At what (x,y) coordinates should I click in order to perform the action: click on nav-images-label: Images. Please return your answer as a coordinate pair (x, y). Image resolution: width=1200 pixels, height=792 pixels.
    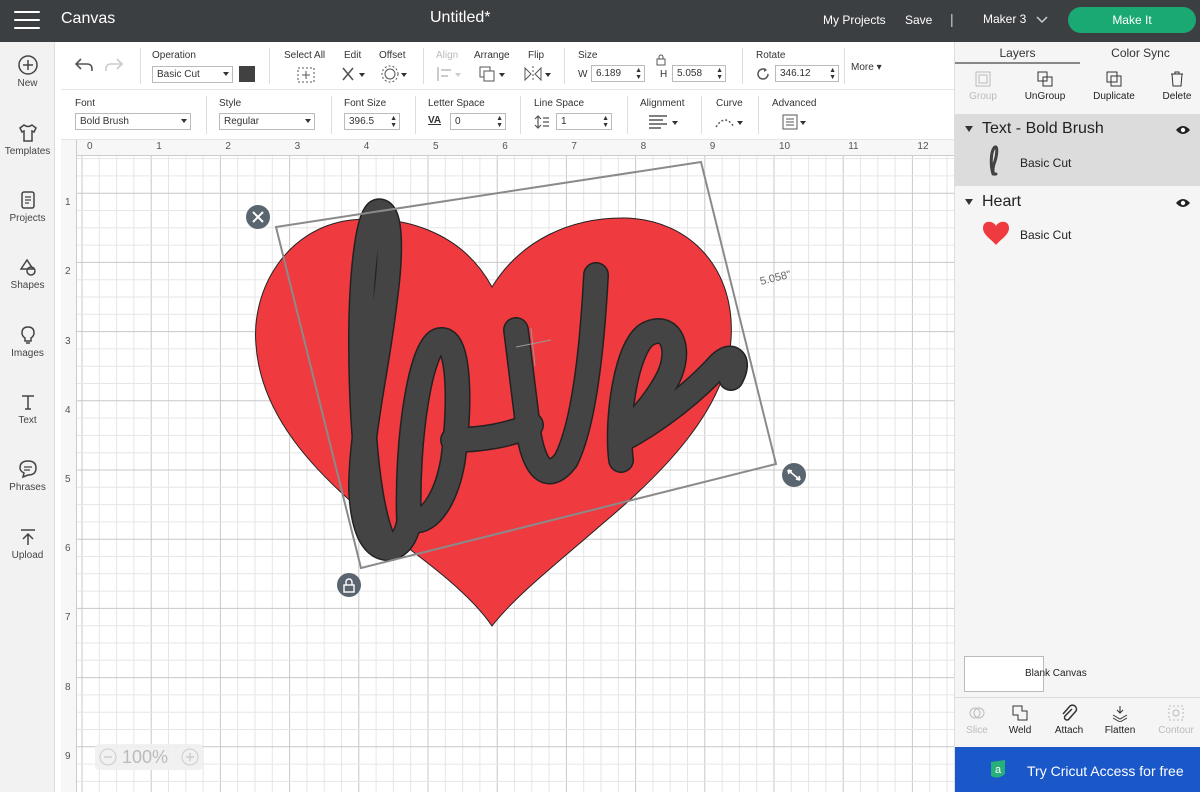
    Looking at the image, I should click on (27, 353).